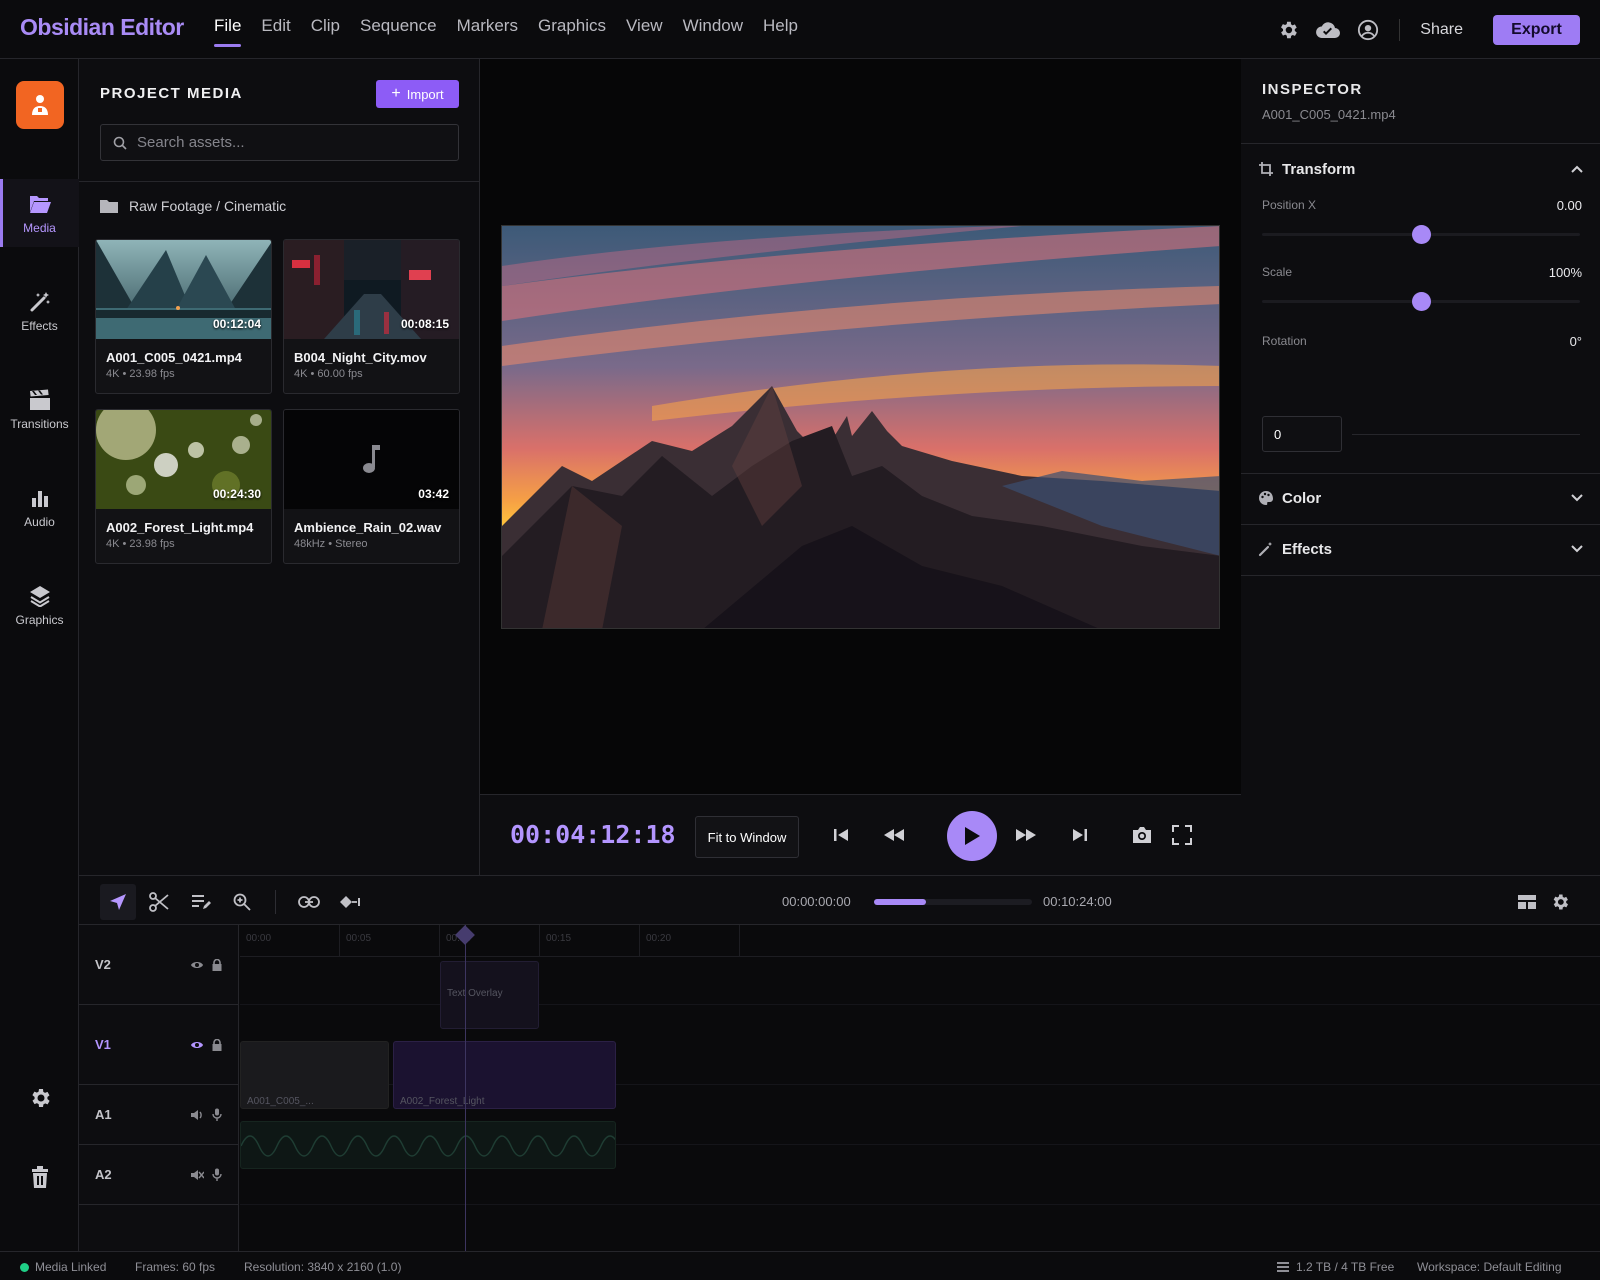 The image size is (1600, 1280). What do you see at coordinates (1080, 835) in the screenshot?
I see `skip-to-end-icon` at bounding box center [1080, 835].